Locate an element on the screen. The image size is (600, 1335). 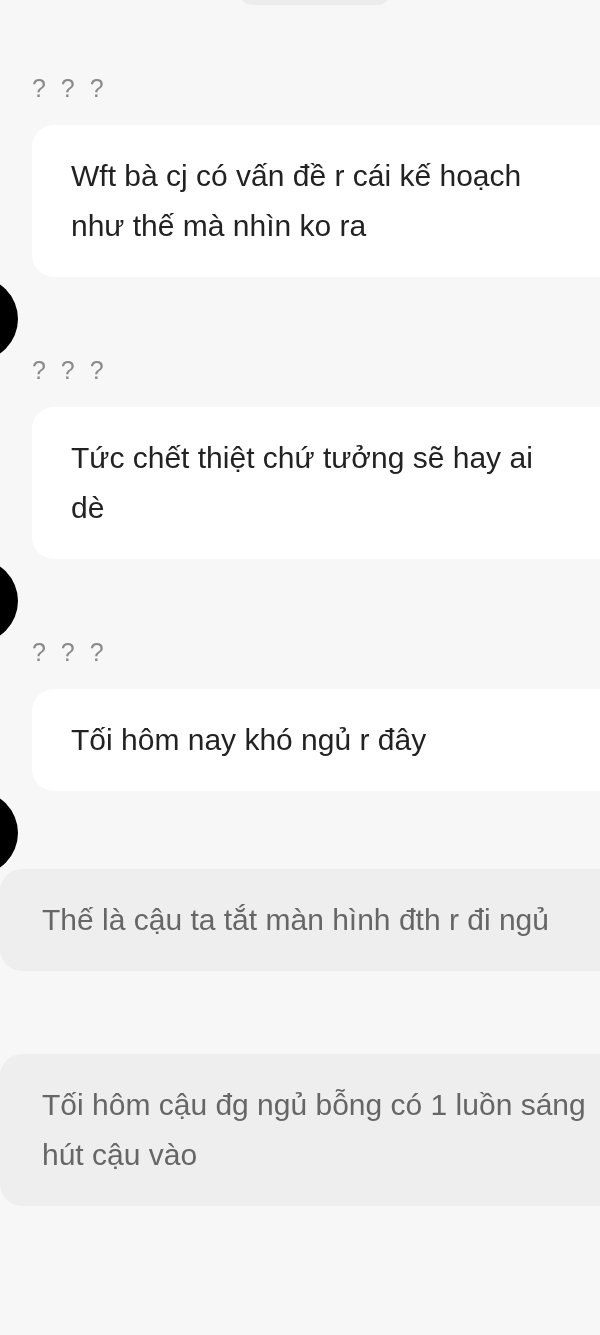
narration-text: Tối hôm cậu đg ngủ bỗng có 1 luồn sáng hút cậu vào is located at coordinates (314, 1130).